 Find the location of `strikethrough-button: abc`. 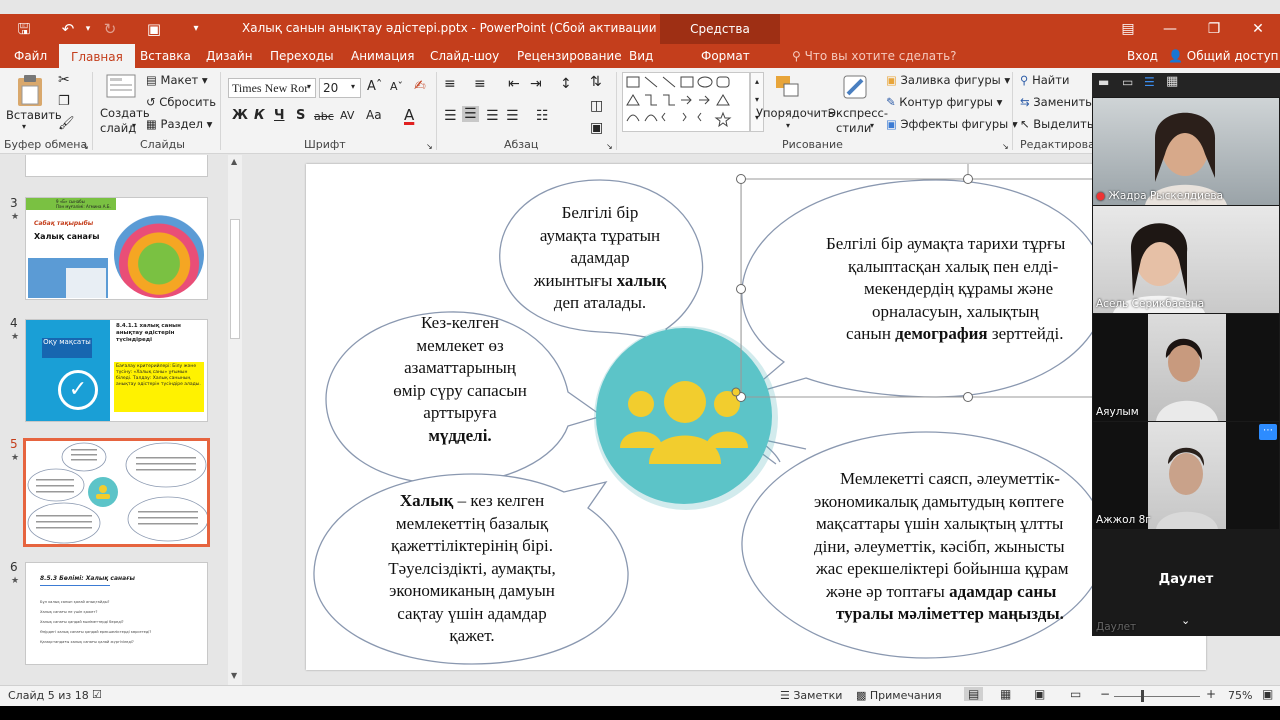

strikethrough-button: abc is located at coordinates (324, 116).